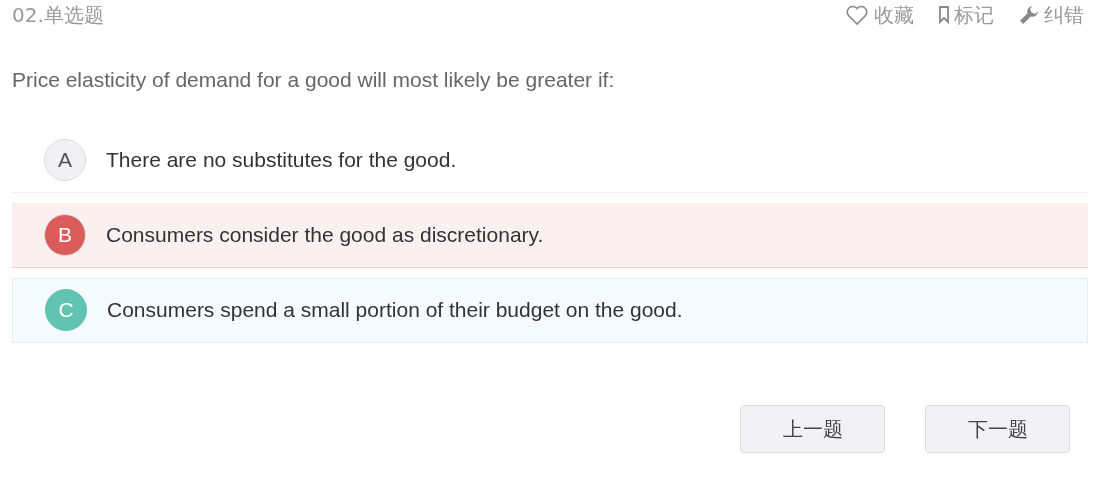 The height and width of the screenshot is (498, 1100). What do you see at coordinates (997, 429) in the screenshot?
I see `next-button: 下一题` at bounding box center [997, 429].